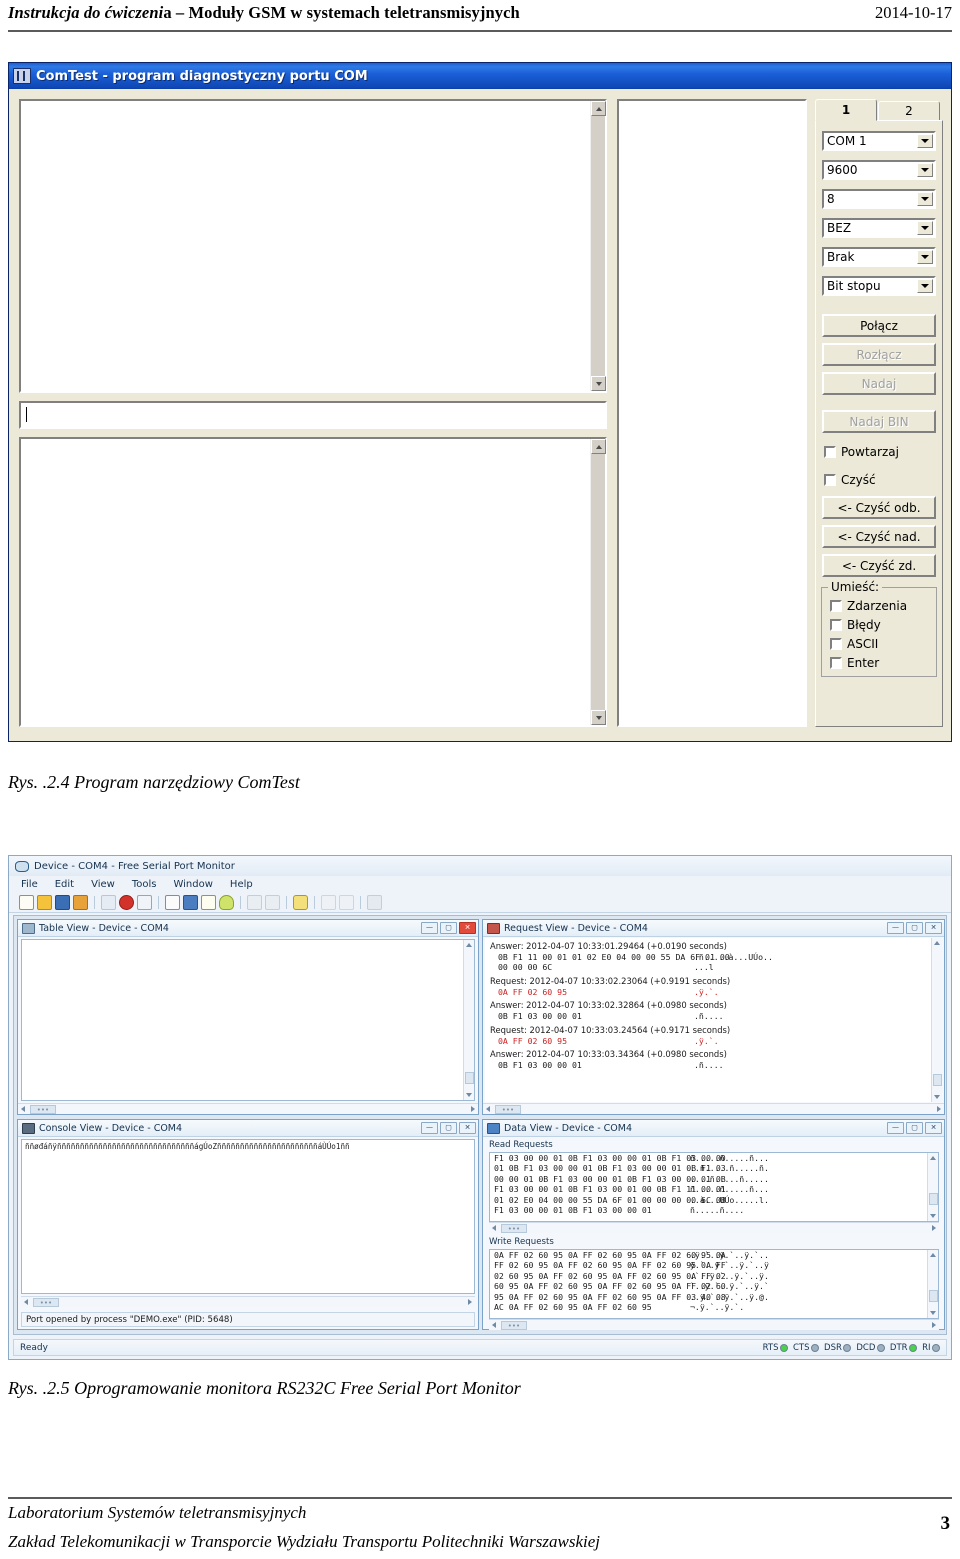 Image resolution: width=960 pixels, height=1559 pixels. I want to click on tab-1: 1, so click(846, 110).